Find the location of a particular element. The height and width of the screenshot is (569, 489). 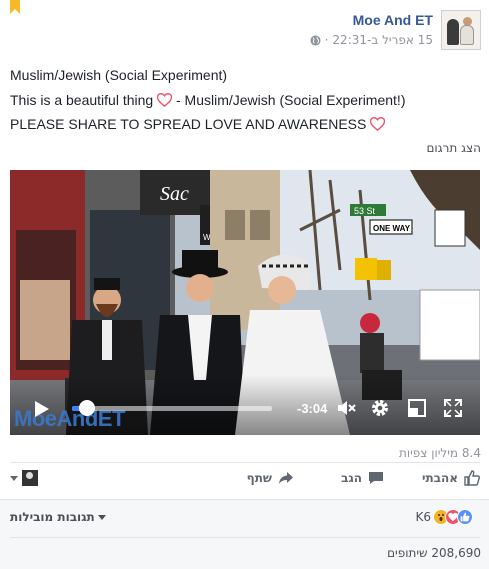

pip-icon is located at coordinates (417, 408).